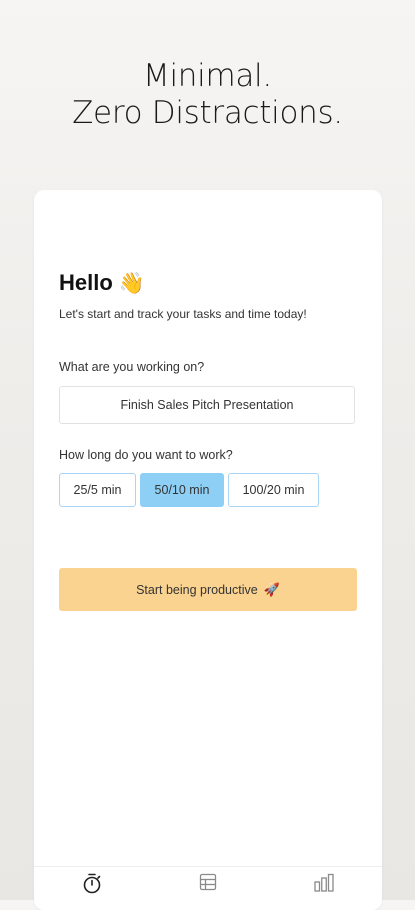  Describe the element at coordinates (273, 490) in the screenshot. I see `duration-option-100-20: 100/20 min` at that location.